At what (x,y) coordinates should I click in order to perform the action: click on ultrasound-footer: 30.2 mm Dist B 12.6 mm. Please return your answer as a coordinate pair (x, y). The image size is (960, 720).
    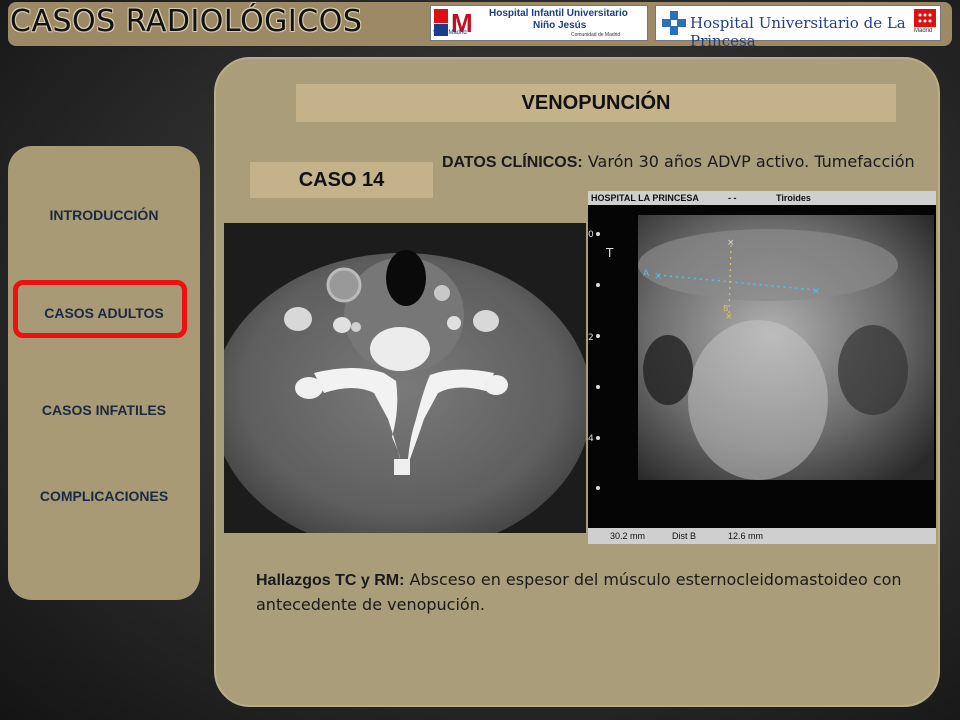
    Looking at the image, I should click on (762, 536).